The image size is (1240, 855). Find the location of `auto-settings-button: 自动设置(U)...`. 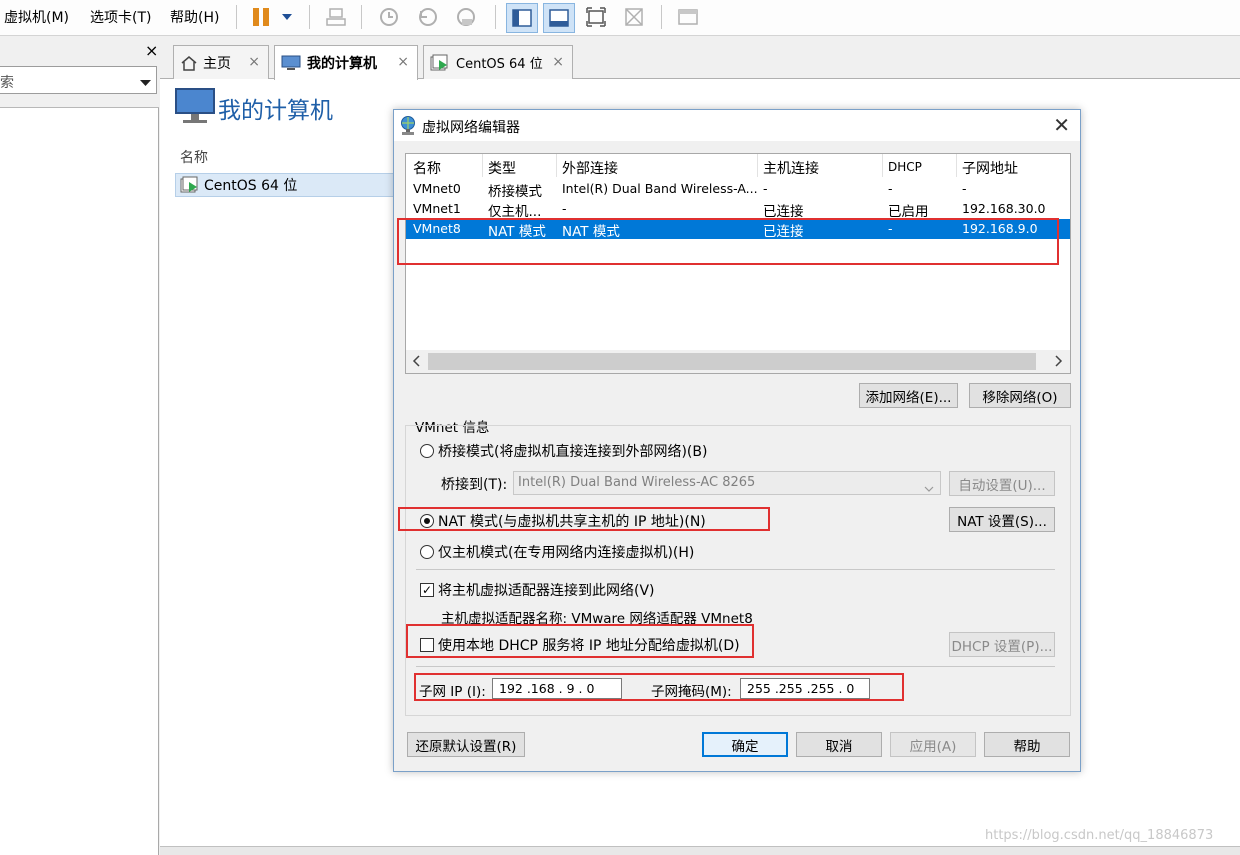

auto-settings-button: 自动设置(U)... is located at coordinates (1002, 483).